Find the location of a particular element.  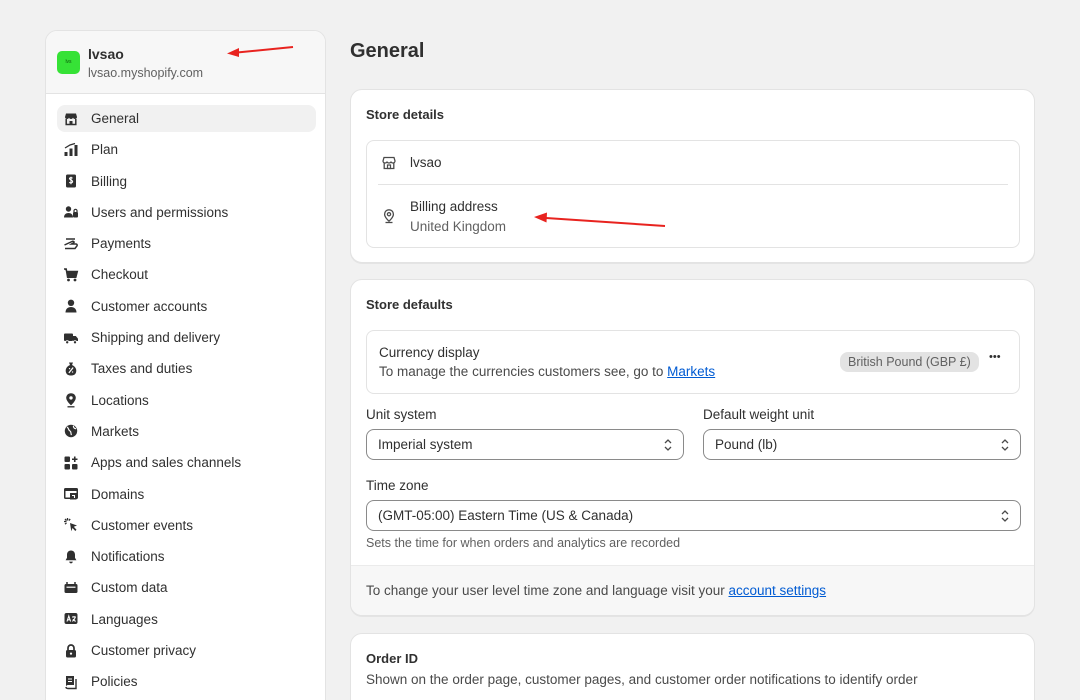

sidebar-item-customer-accounts: Customer accounts is located at coordinates (186, 306).